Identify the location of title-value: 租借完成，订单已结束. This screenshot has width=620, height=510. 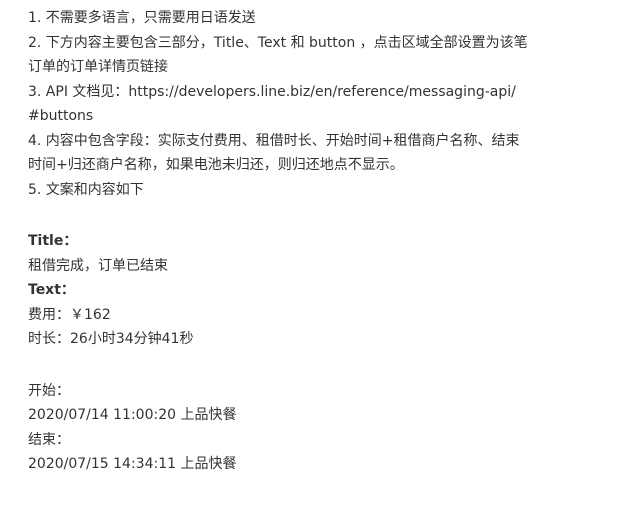
(98, 265).